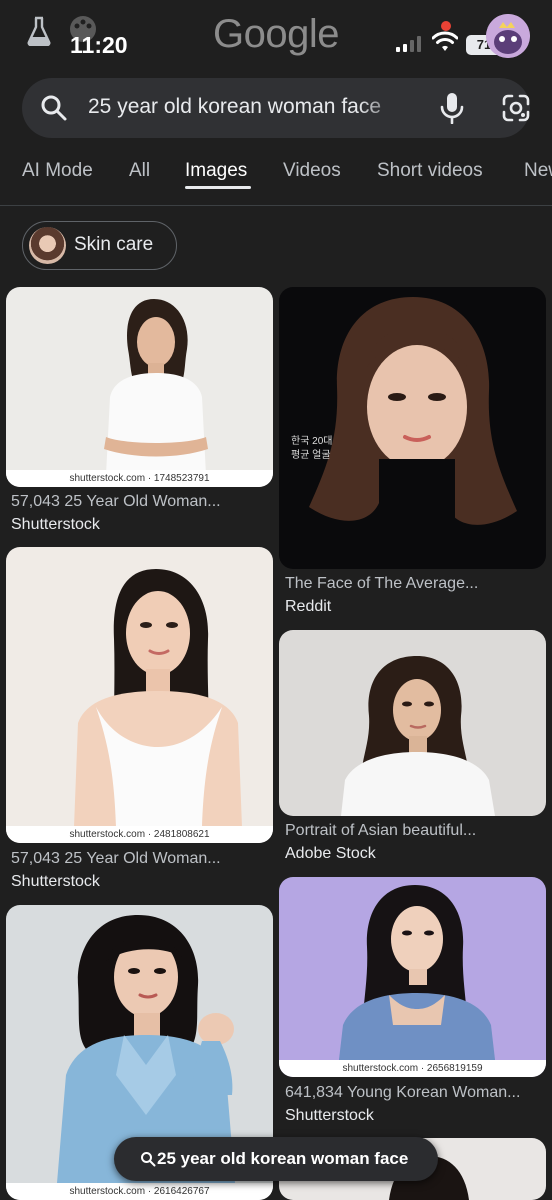 Image resolution: width=552 pixels, height=1200 pixels. I want to click on floating-query-pill: 25 year old korean woman face, so click(276, 1159).